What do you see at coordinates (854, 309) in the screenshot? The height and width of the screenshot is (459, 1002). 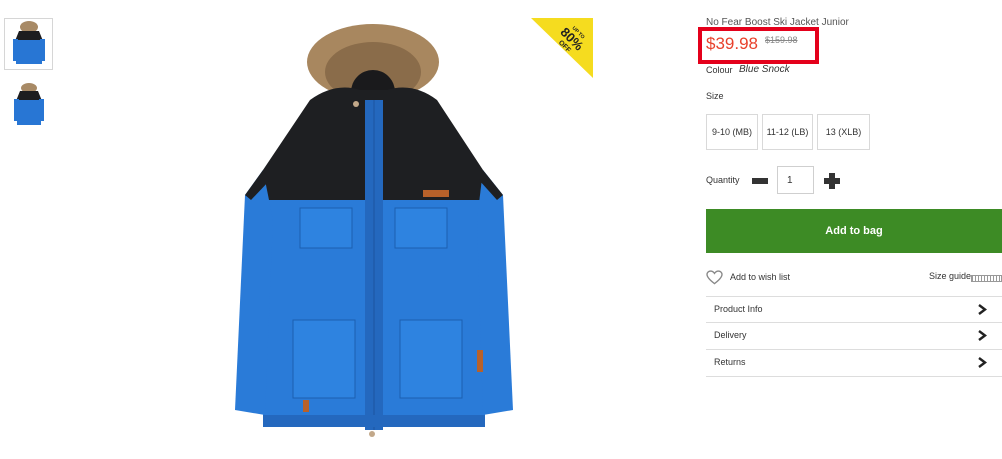 I see `accordion-product-info: Product Info` at bounding box center [854, 309].